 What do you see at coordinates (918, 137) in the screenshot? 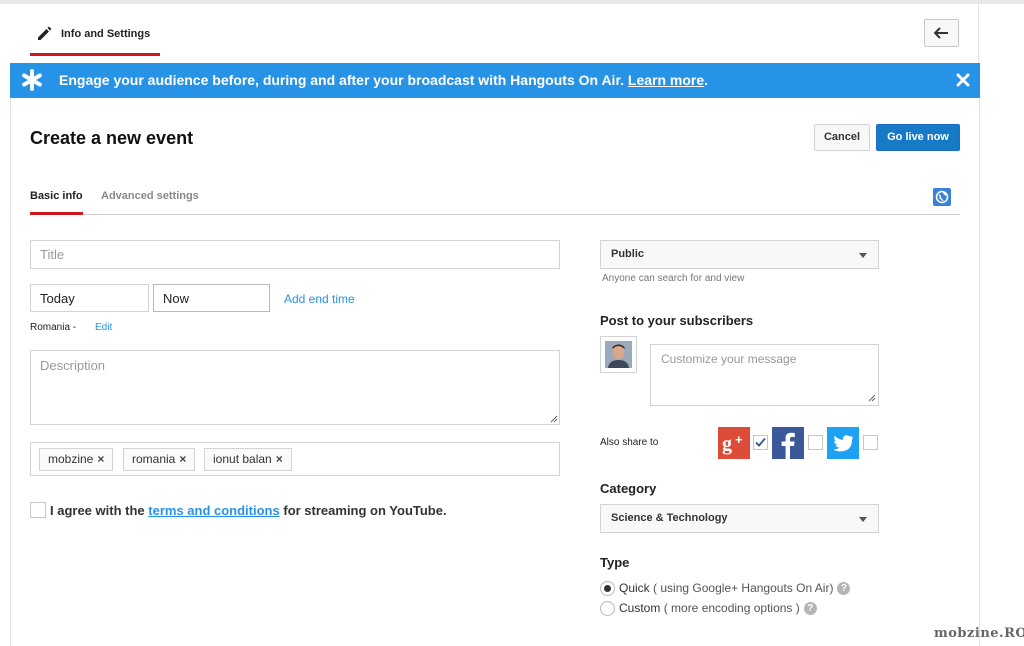
I see `go-live-button: Go live now` at bounding box center [918, 137].